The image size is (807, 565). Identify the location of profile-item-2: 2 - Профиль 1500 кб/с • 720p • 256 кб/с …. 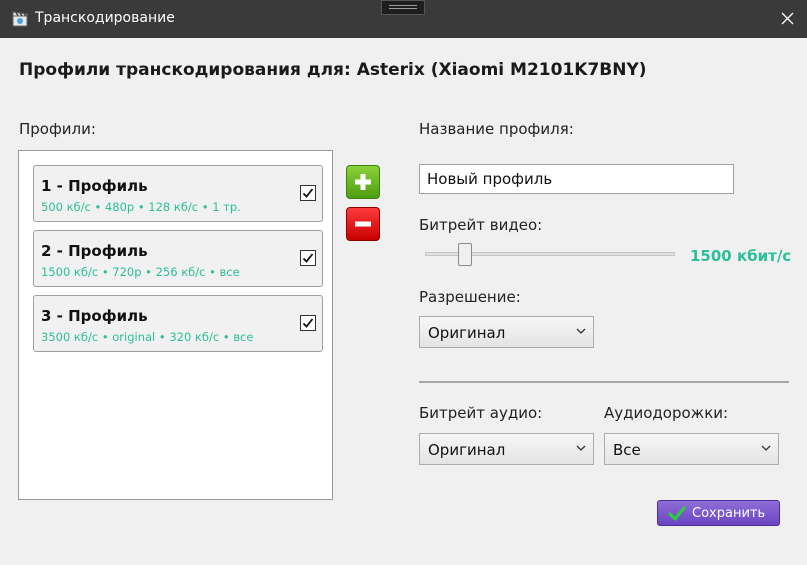
(178, 258).